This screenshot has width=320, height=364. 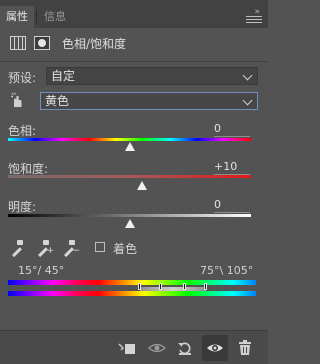 I want to click on lightness-slider-thumb, so click(x=130, y=223).